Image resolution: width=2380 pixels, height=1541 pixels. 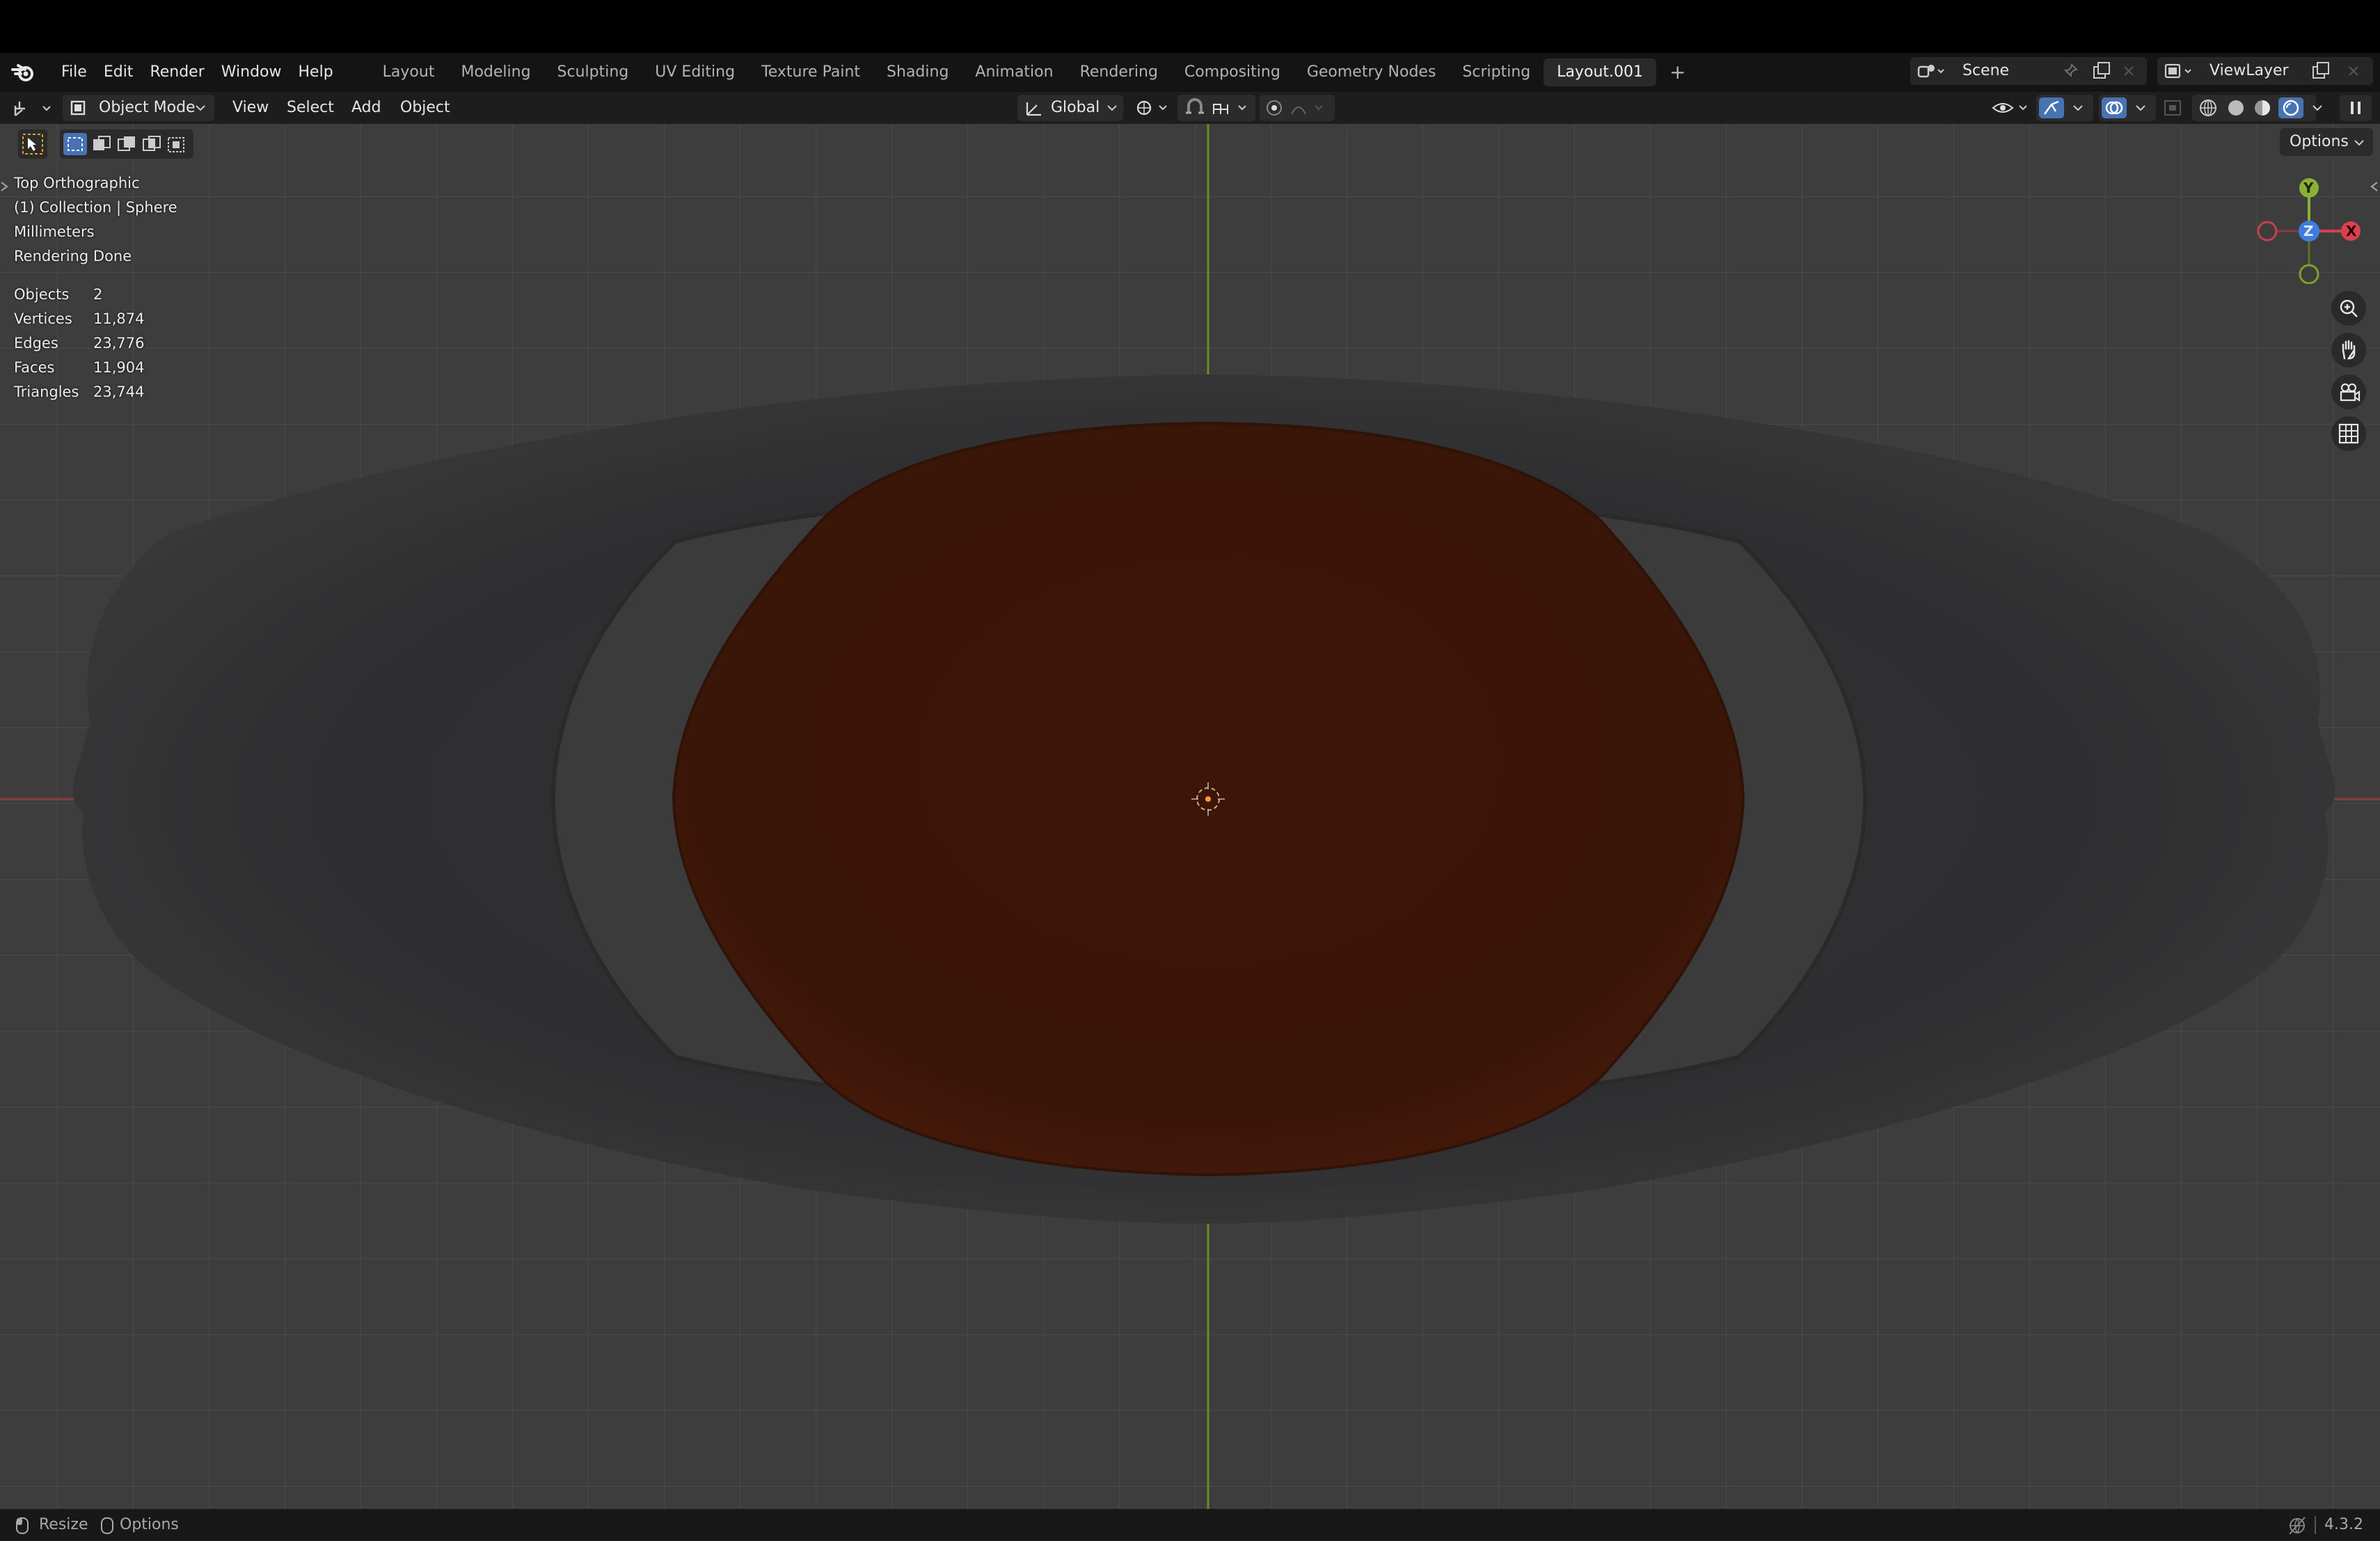 What do you see at coordinates (1014, 72) in the screenshot?
I see `tab-animation: Animation` at bounding box center [1014, 72].